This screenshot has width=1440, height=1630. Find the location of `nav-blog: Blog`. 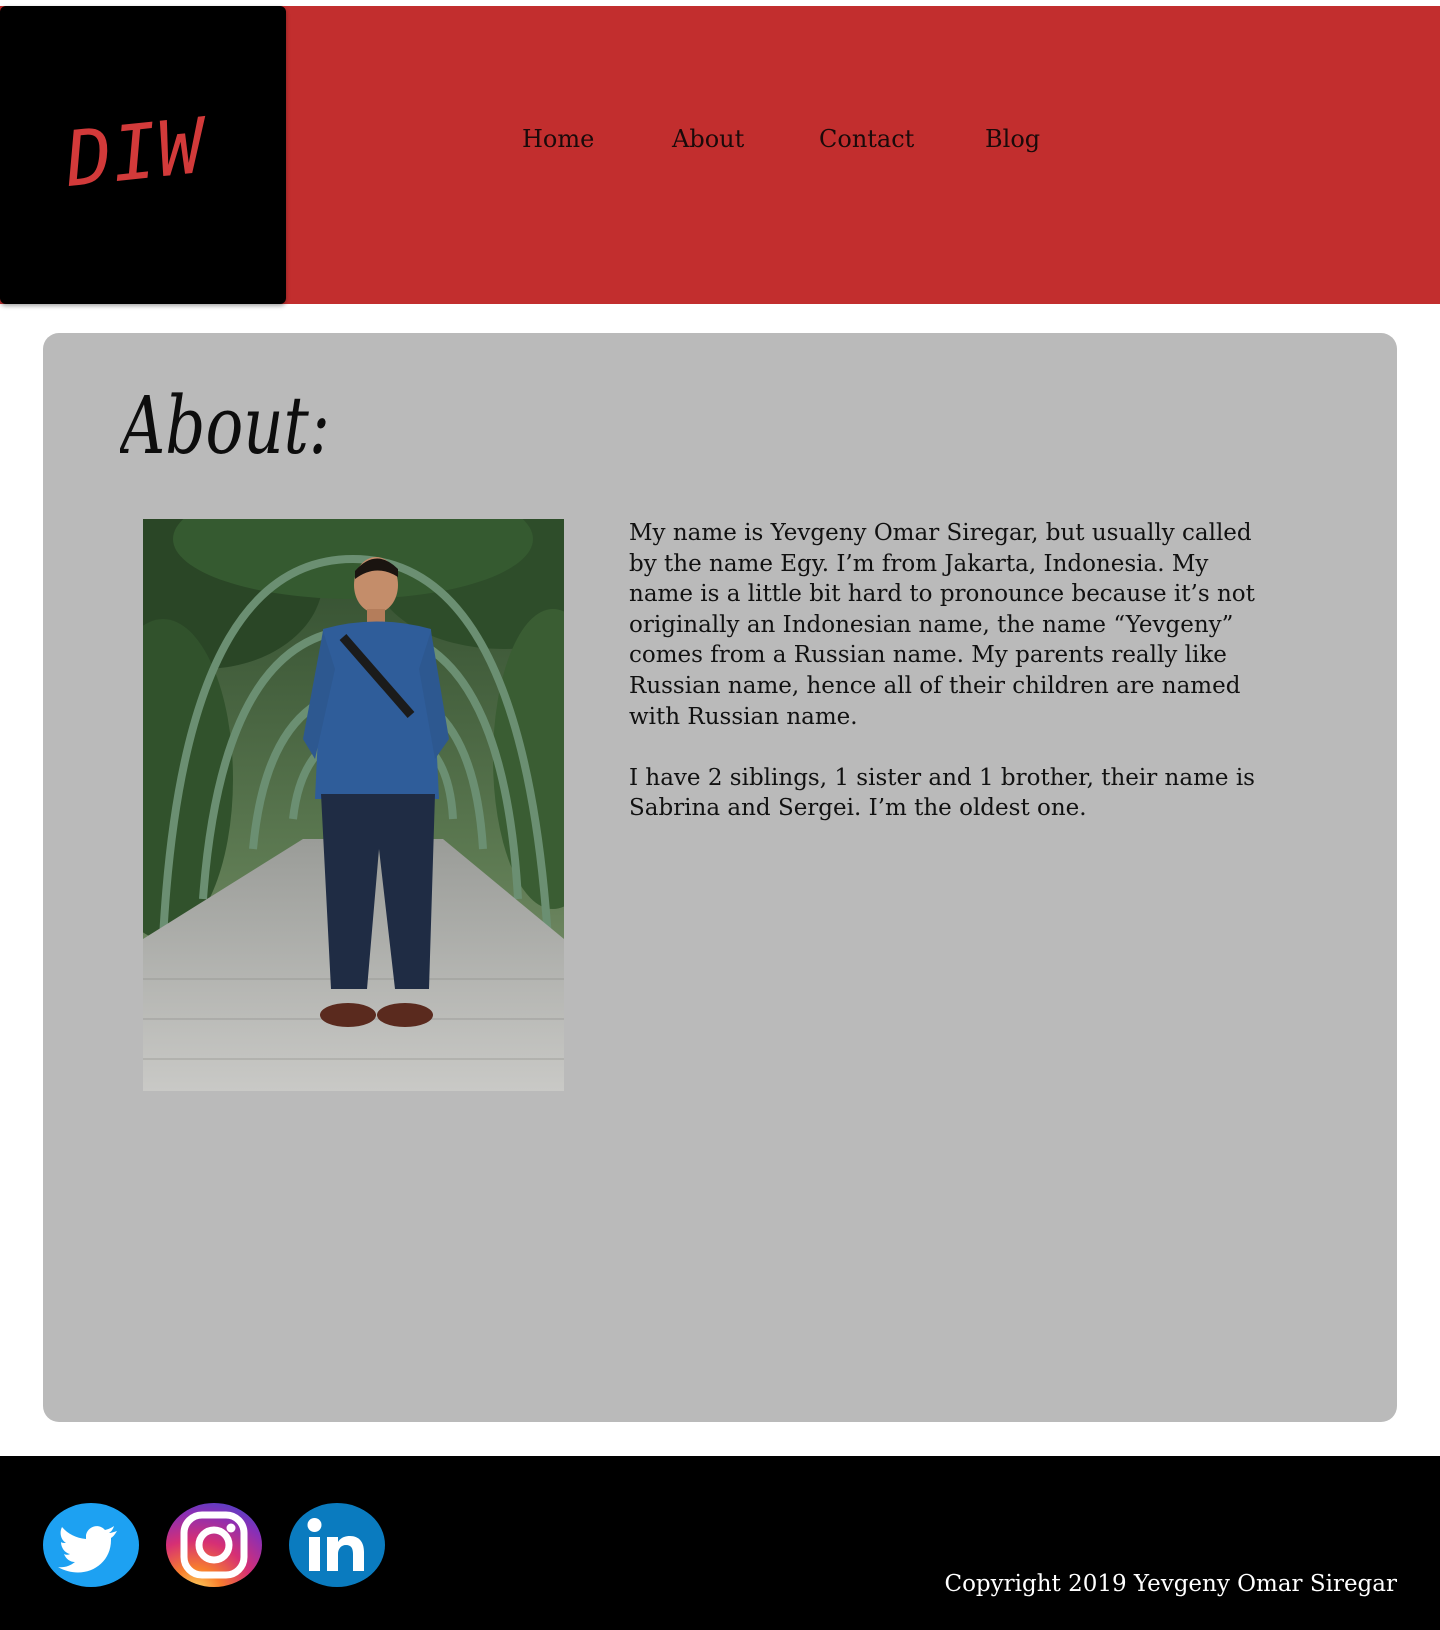

nav-blog: Blog is located at coordinates (1012, 139).